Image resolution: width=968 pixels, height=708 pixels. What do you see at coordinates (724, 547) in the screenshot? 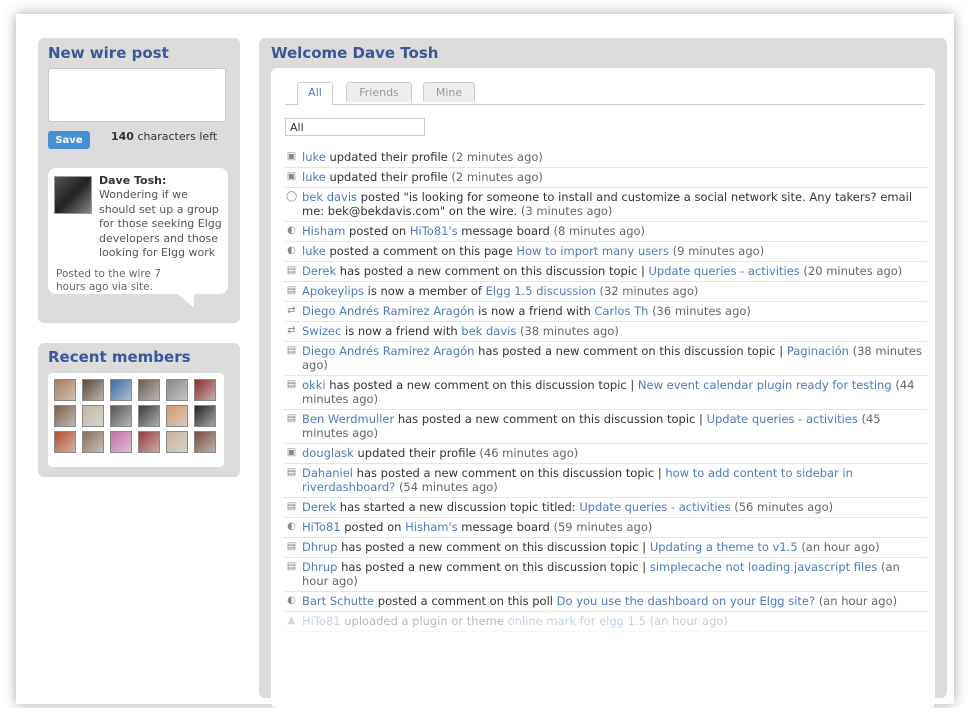
I see `activity-link: Updating a theme to v1.5` at bounding box center [724, 547].